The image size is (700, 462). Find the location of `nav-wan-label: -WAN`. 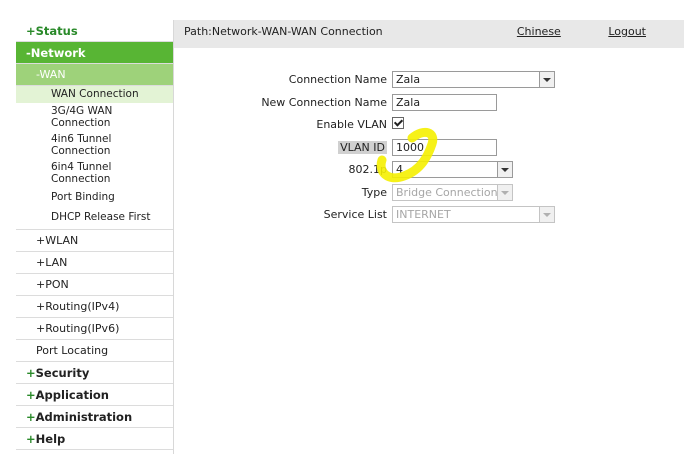

nav-wan-label: -WAN is located at coordinates (51, 74).